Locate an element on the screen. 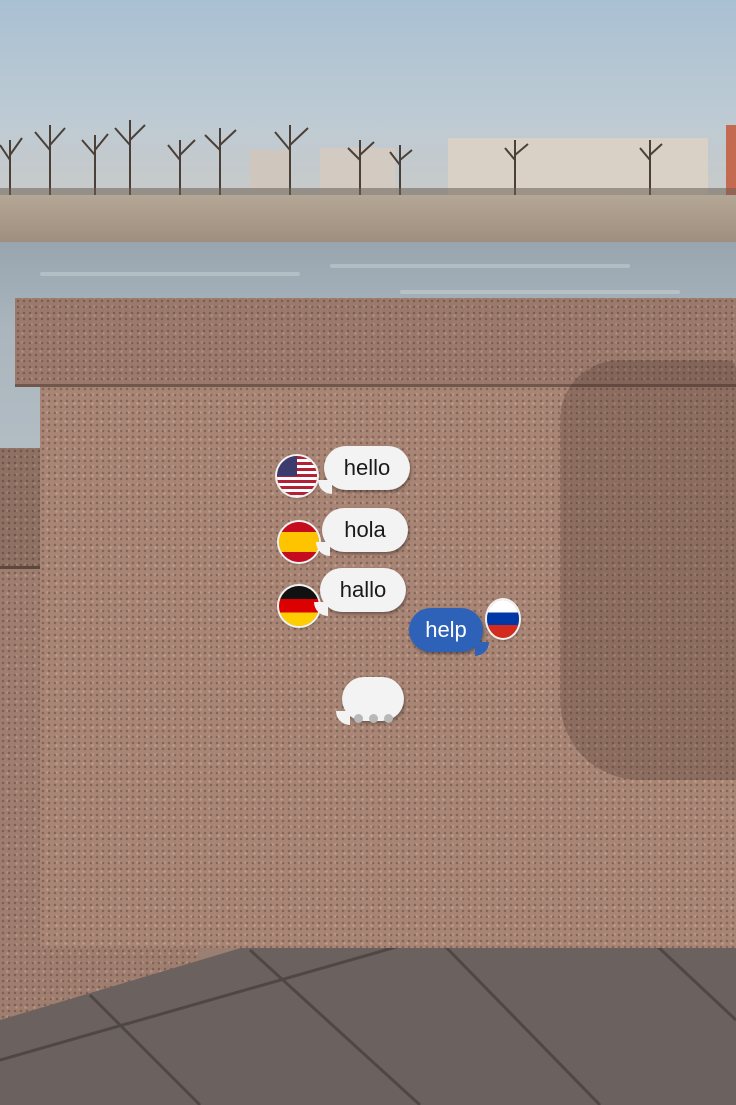 The width and height of the screenshot is (736, 1105). greeting-bubble: hallo is located at coordinates (360, 592).